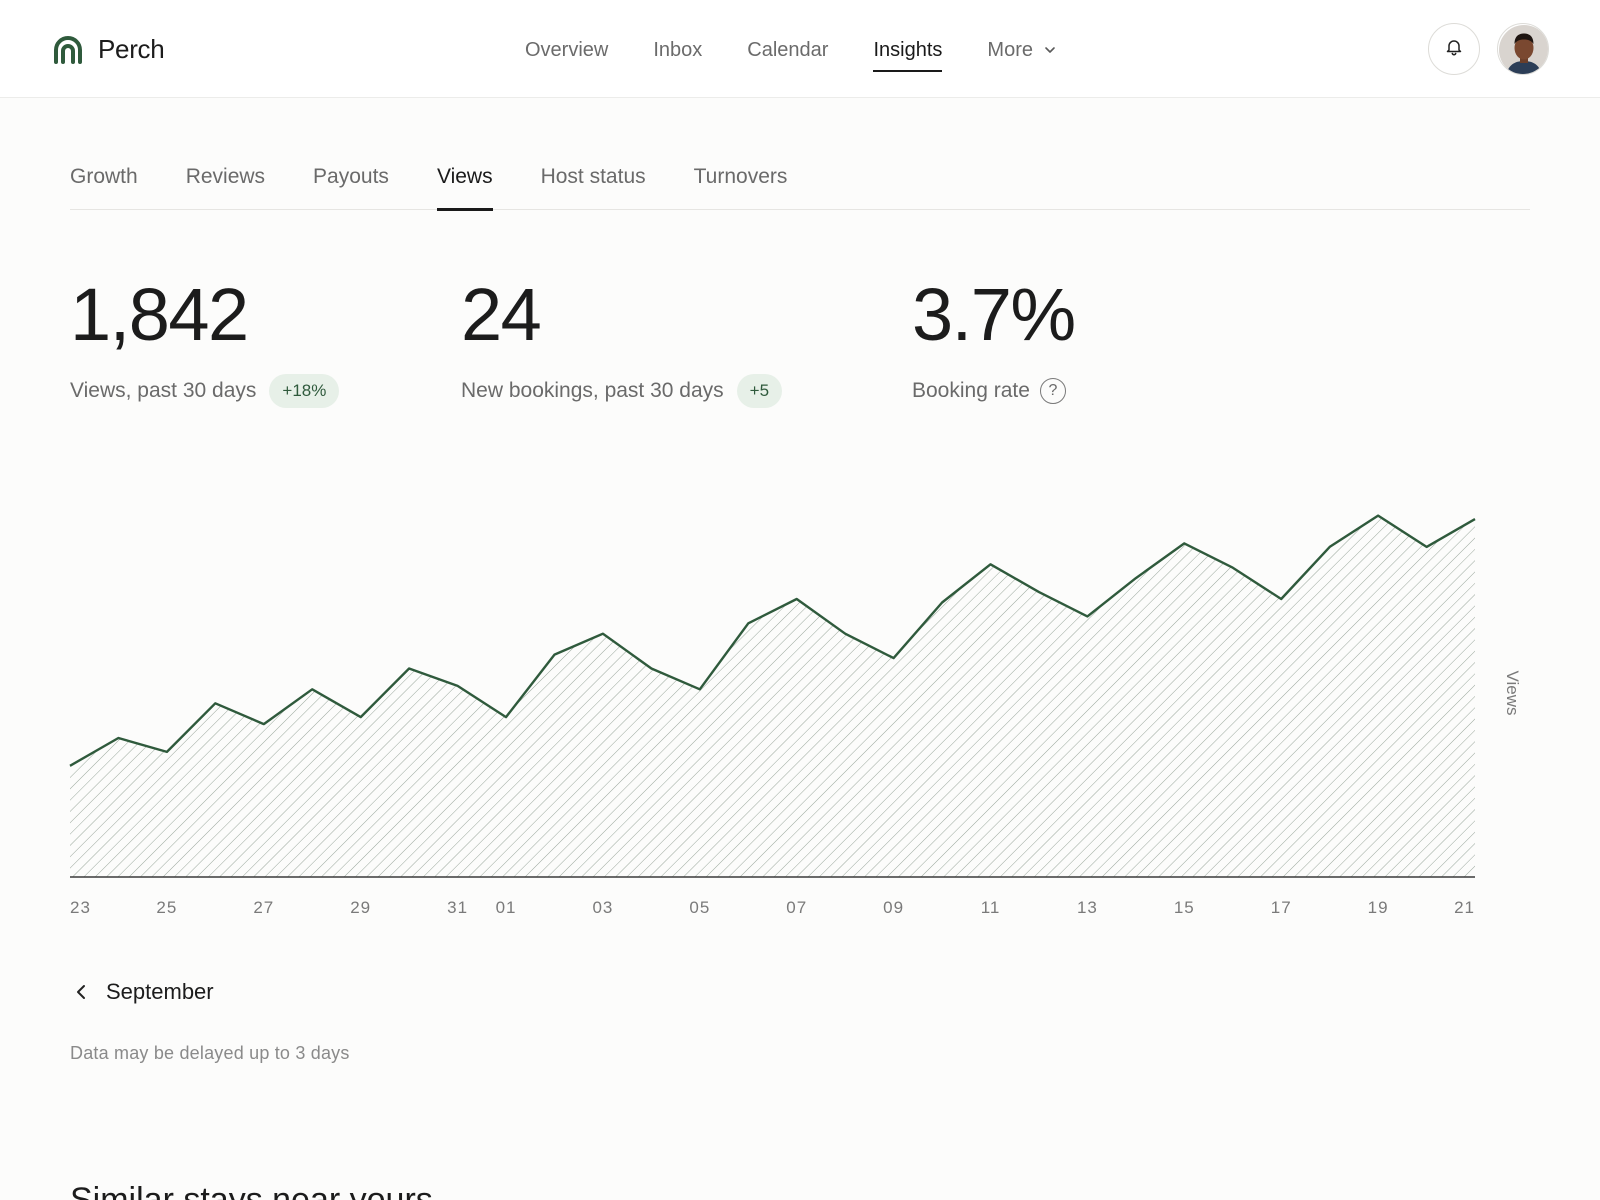  What do you see at coordinates (971, 390) in the screenshot?
I see `stat-rate-label: Booking rate` at bounding box center [971, 390].